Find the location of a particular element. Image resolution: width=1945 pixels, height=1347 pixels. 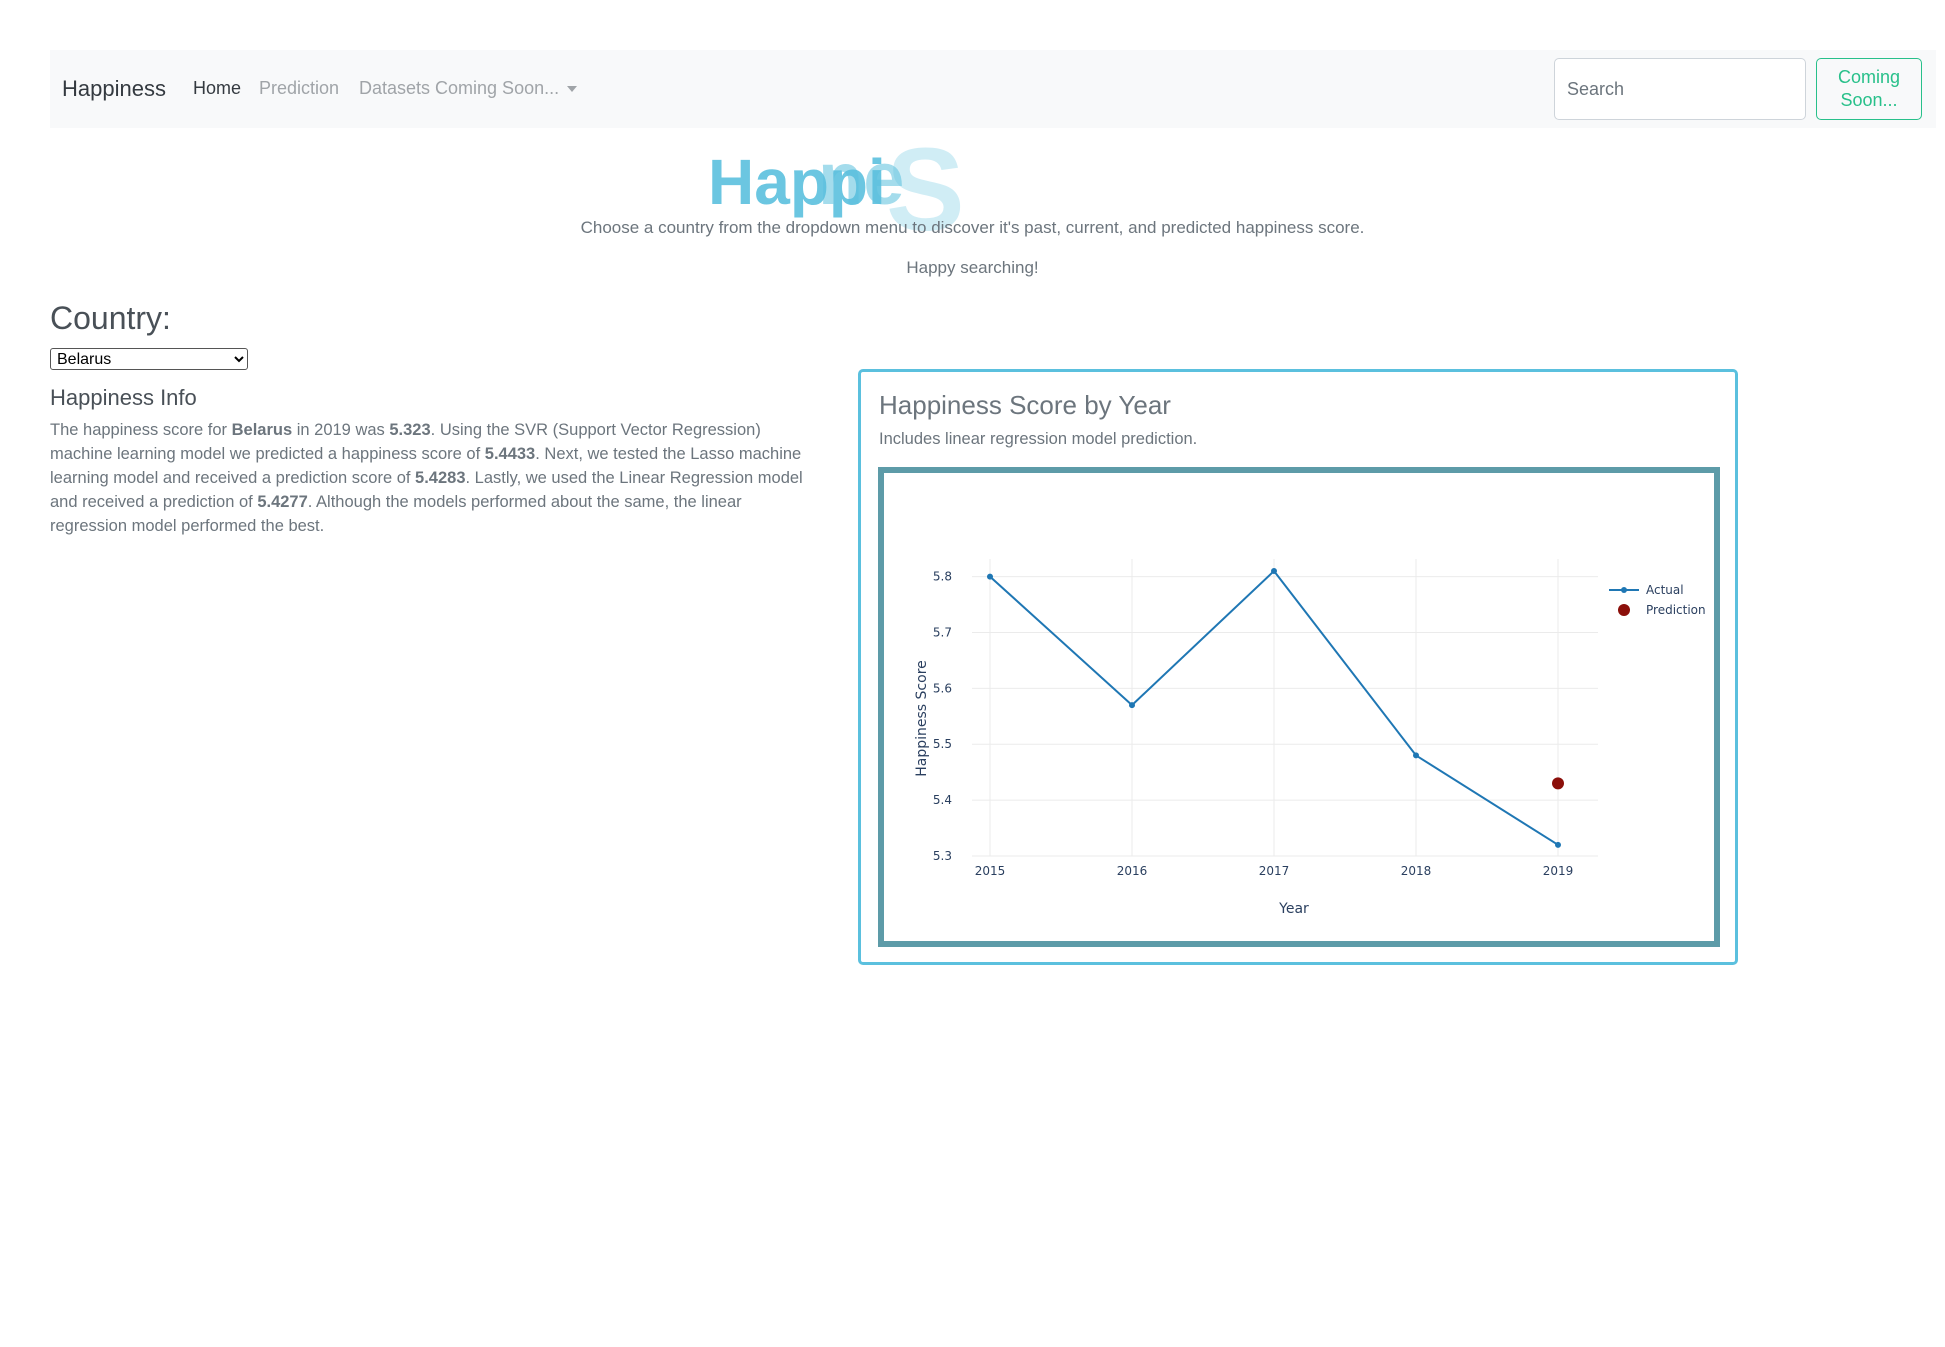

happiness-info-title: Happiness Info is located at coordinates (123, 397).